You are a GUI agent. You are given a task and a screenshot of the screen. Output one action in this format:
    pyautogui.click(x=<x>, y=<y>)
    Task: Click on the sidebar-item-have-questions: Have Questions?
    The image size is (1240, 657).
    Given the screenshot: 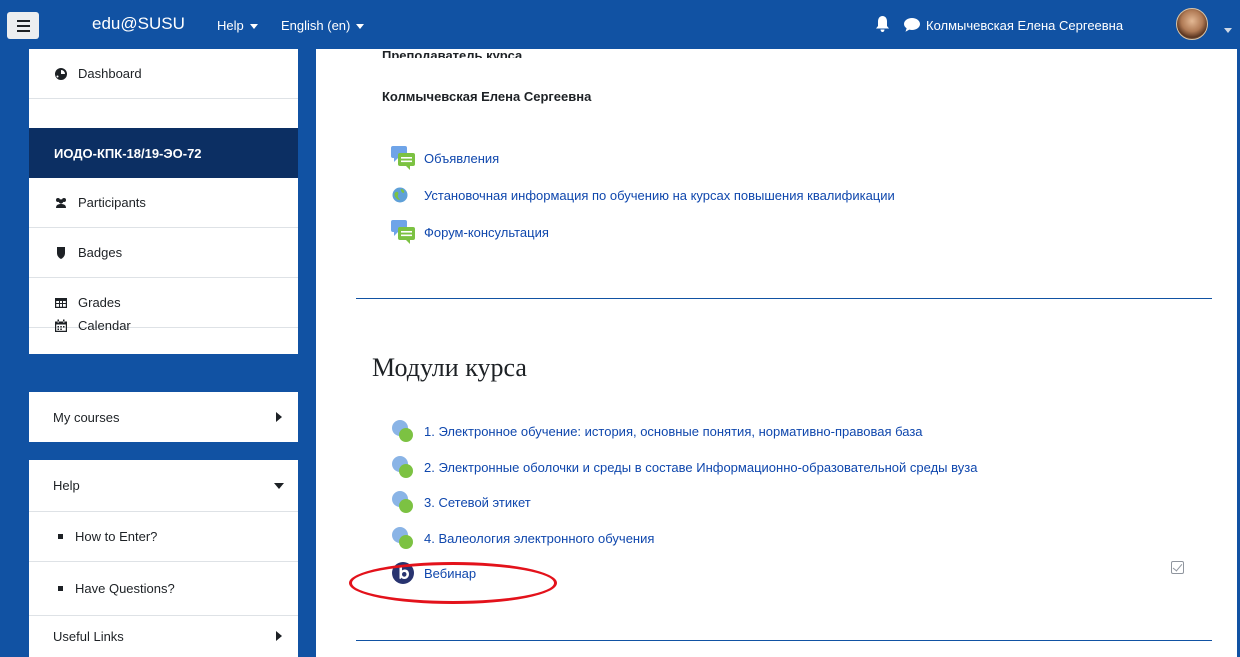 What is the action you would take?
    pyautogui.click(x=163, y=589)
    